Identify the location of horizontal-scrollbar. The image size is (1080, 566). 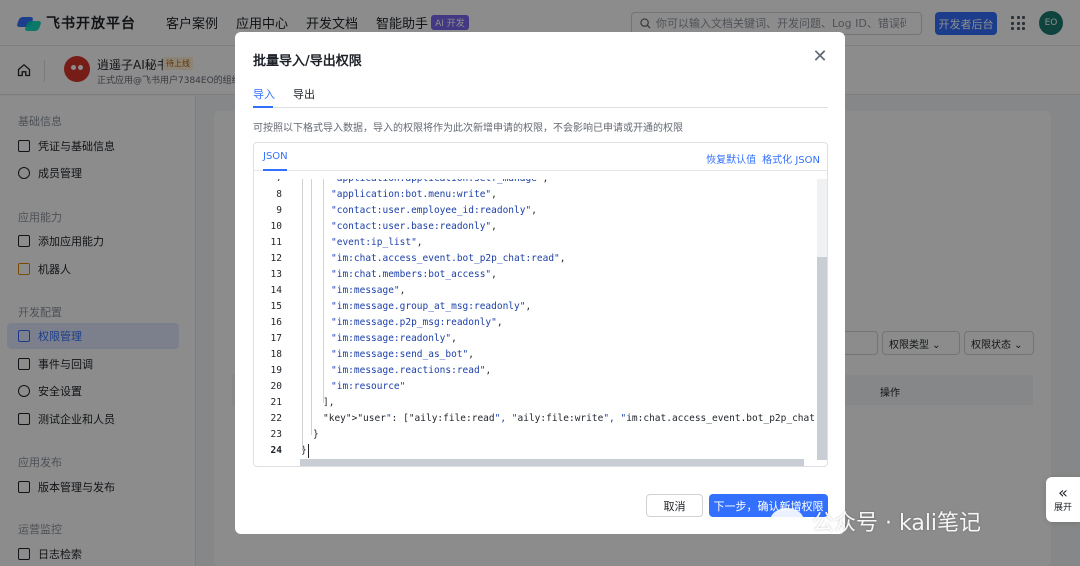
(552, 462).